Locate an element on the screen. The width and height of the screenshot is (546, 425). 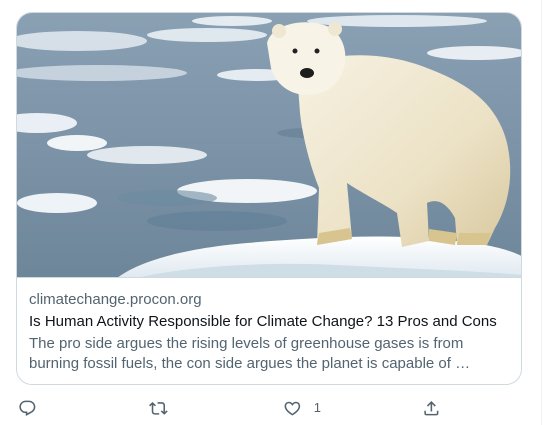
share-icon is located at coordinates (431, 408).